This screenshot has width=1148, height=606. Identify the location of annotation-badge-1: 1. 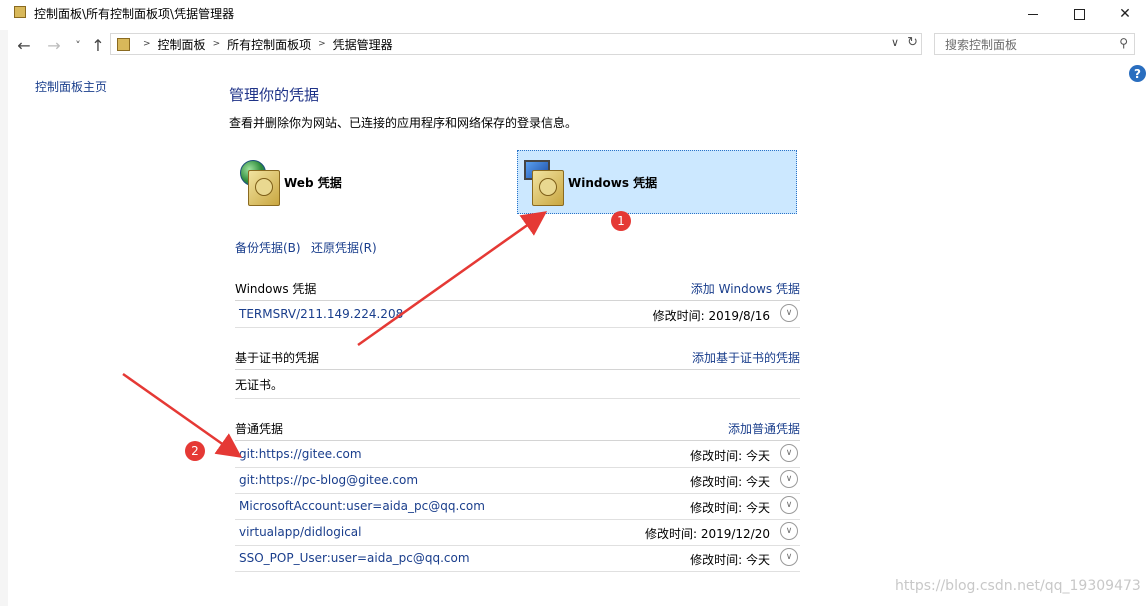
(621, 221).